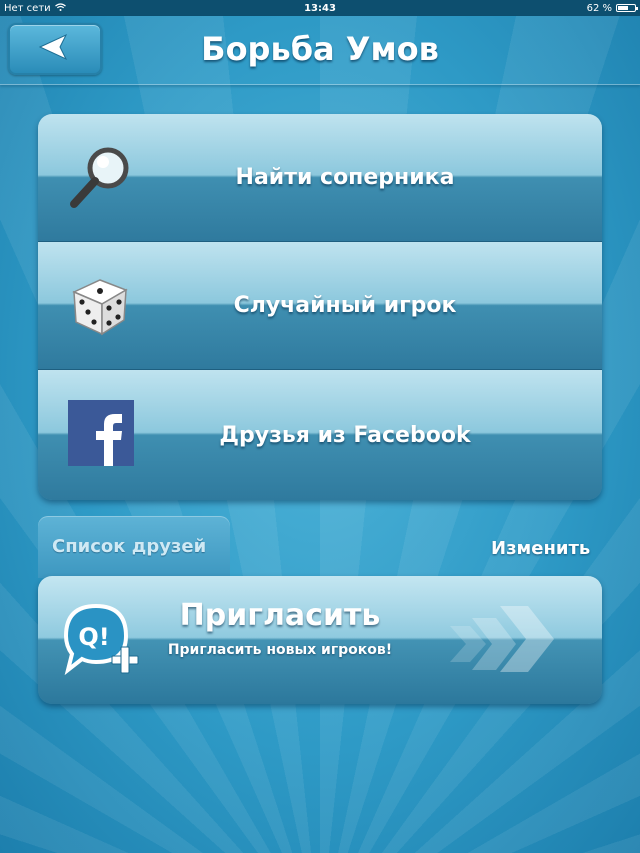 The width and height of the screenshot is (640, 853). Describe the element at coordinates (345, 435) in the screenshot. I see `menu-item-label: Друзья из Facebook` at that location.